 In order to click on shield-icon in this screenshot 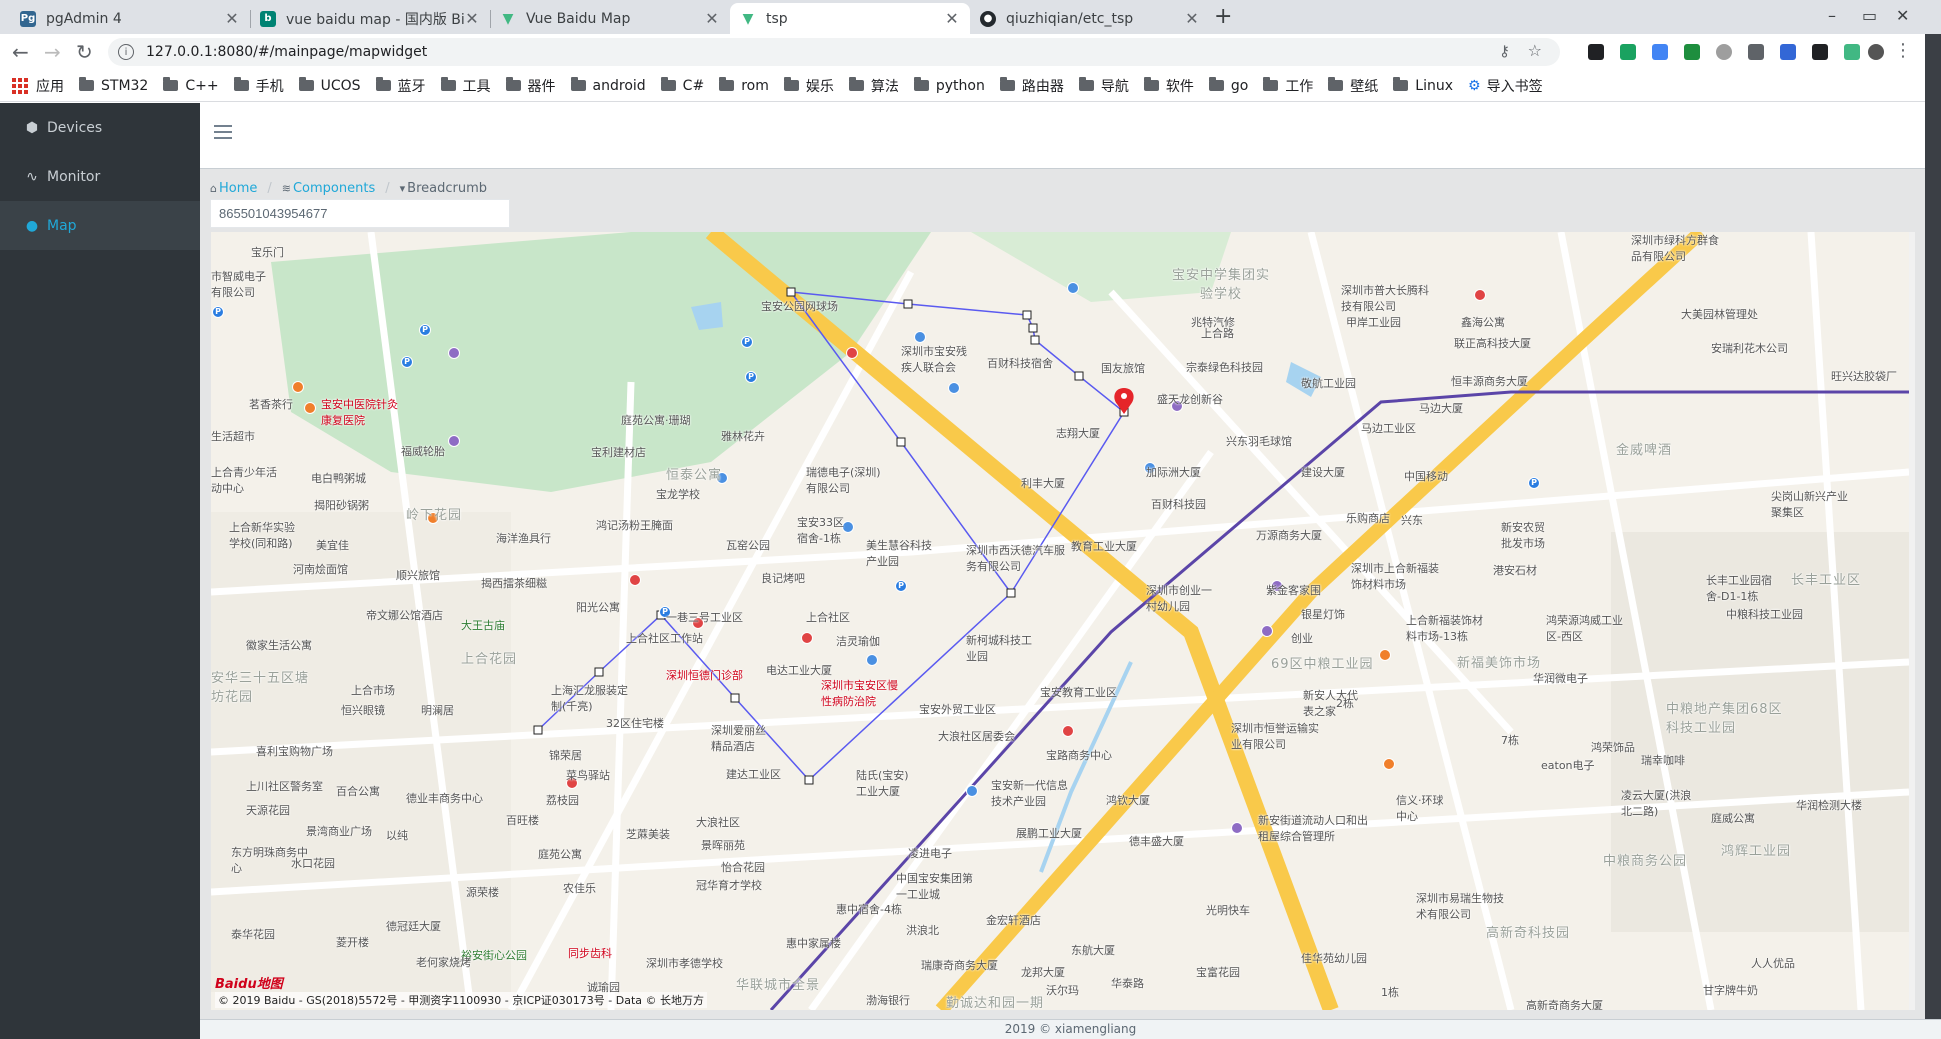, I will do `click(1628, 52)`.